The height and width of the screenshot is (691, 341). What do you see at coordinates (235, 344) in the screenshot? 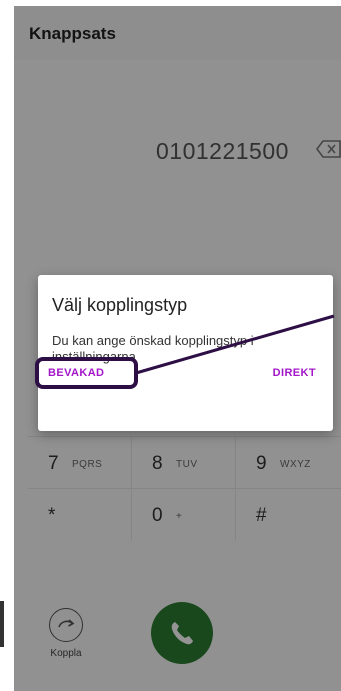
I see `annotation-pointer-line` at bounding box center [235, 344].